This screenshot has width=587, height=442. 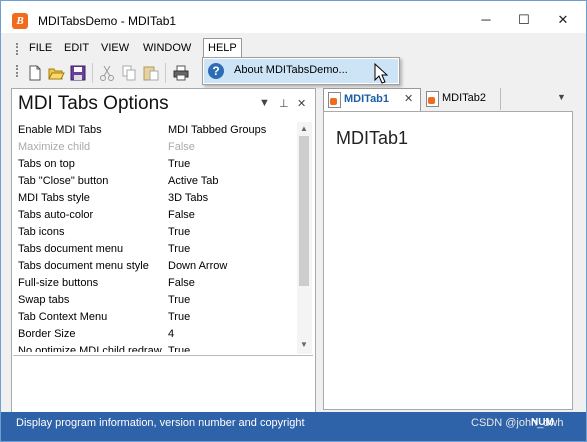 I want to click on menu-bar: FILE EDIT VIEW WINDOW HELP, so click(x=293, y=47).